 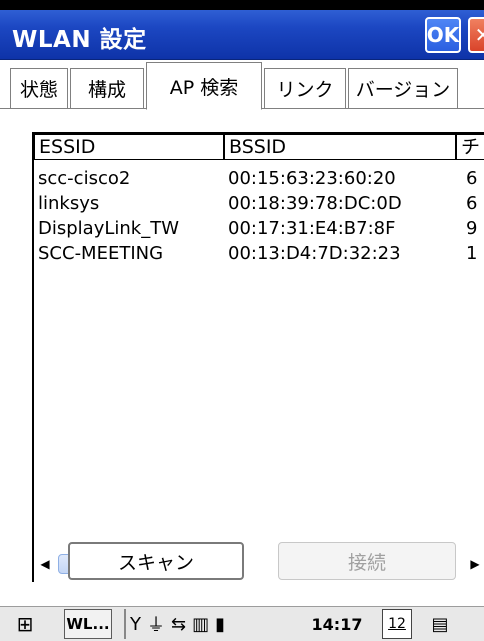 What do you see at coordinates (367, 561) in the screenshot?
I see `connect-button: 接続` at bounding box center [367, 561].